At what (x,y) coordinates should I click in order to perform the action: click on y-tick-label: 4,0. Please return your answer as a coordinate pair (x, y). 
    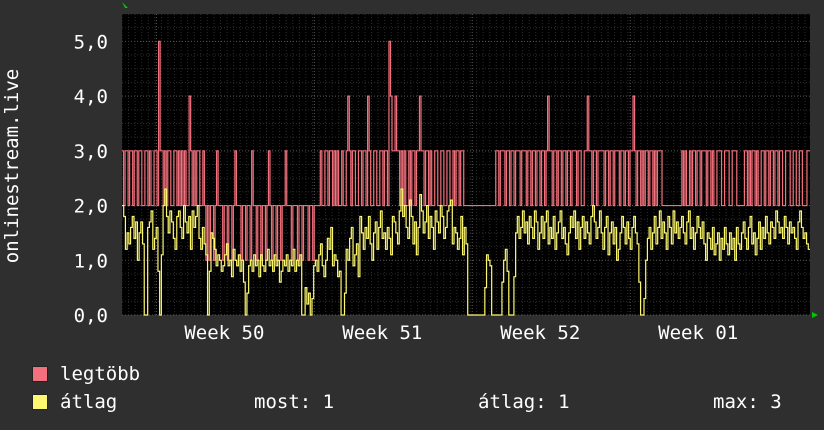
    Looking at the image, I should click on (91, 97).